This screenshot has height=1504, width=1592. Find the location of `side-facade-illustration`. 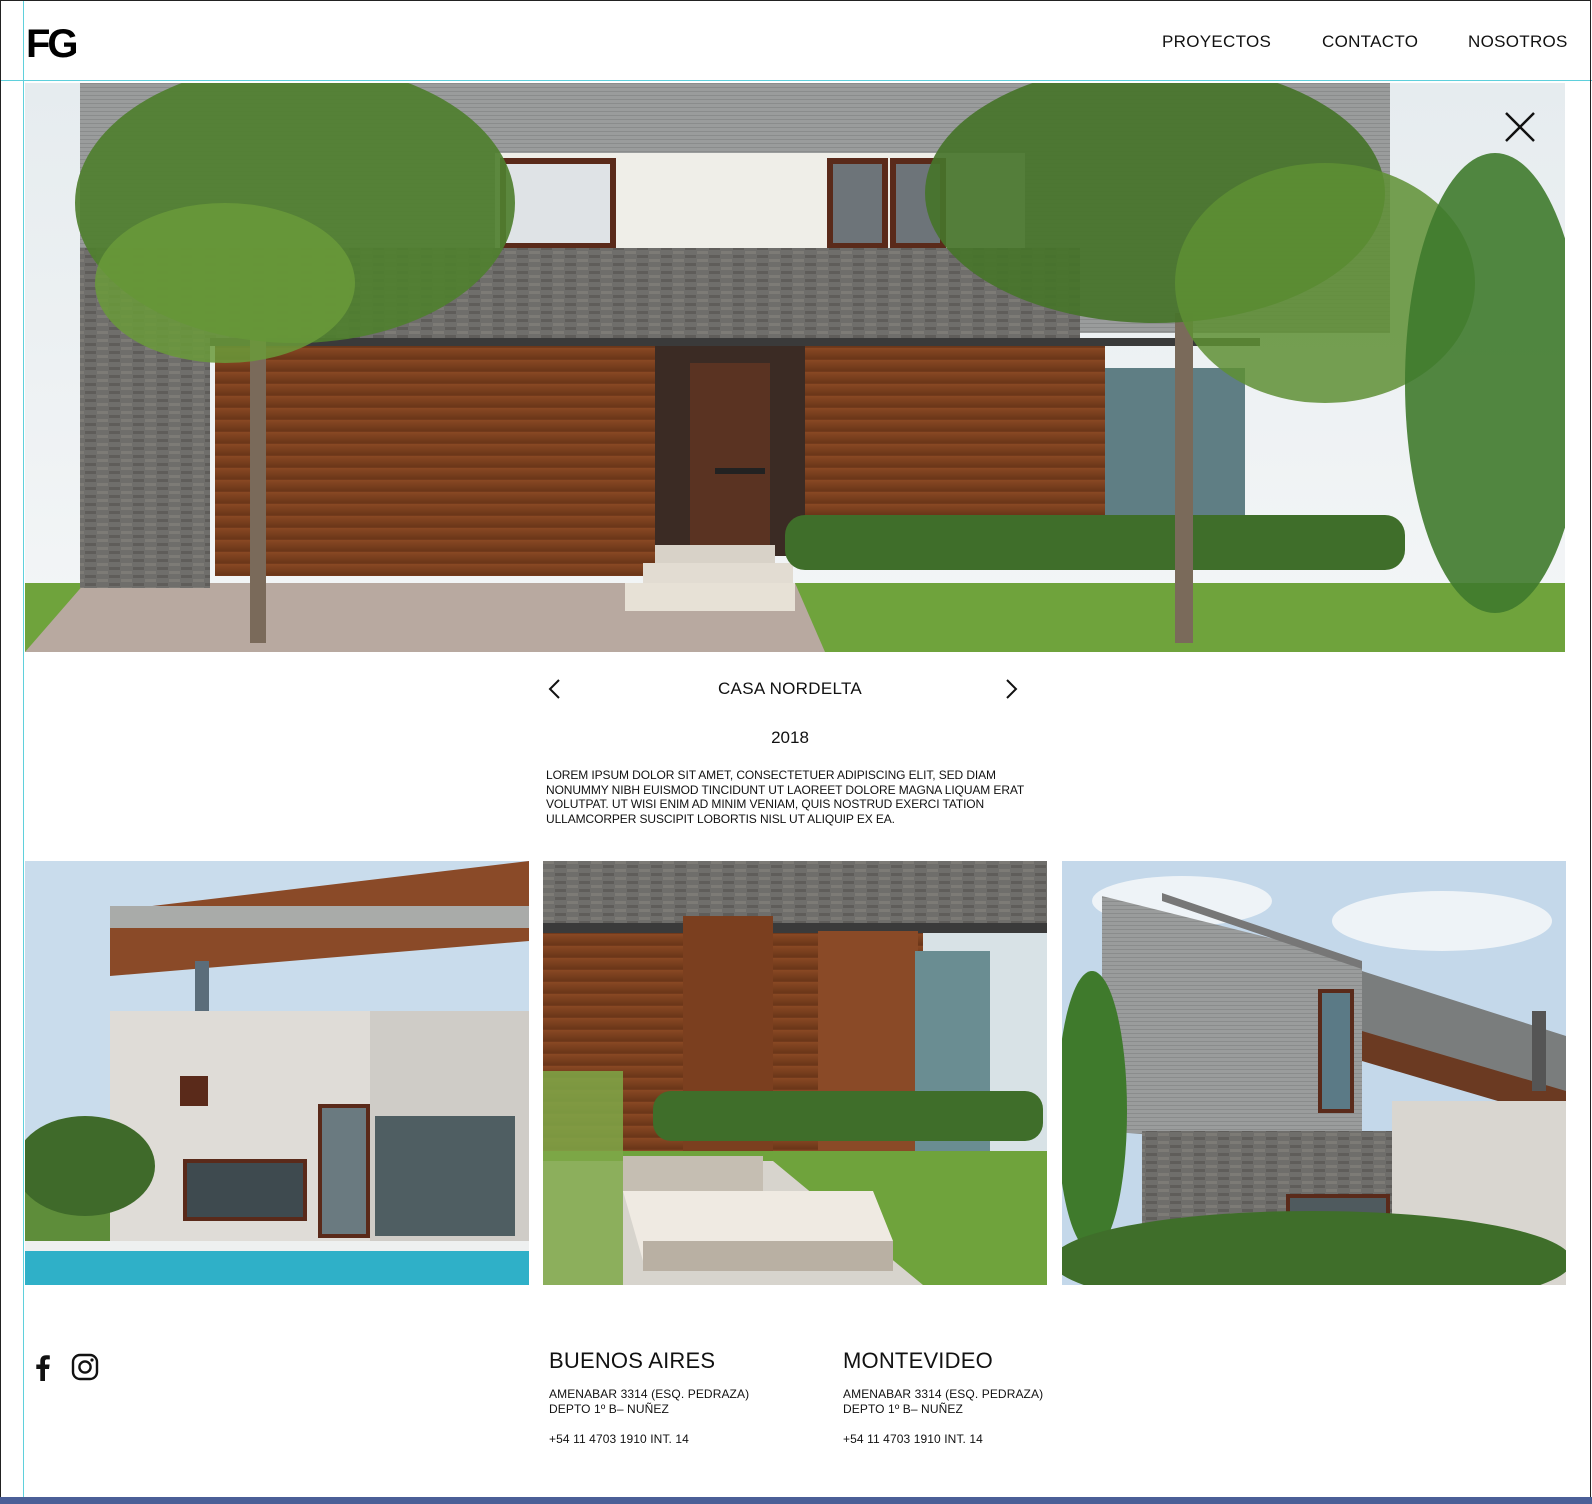

side-facade-illustration is located at coordinates (1314, 1073).